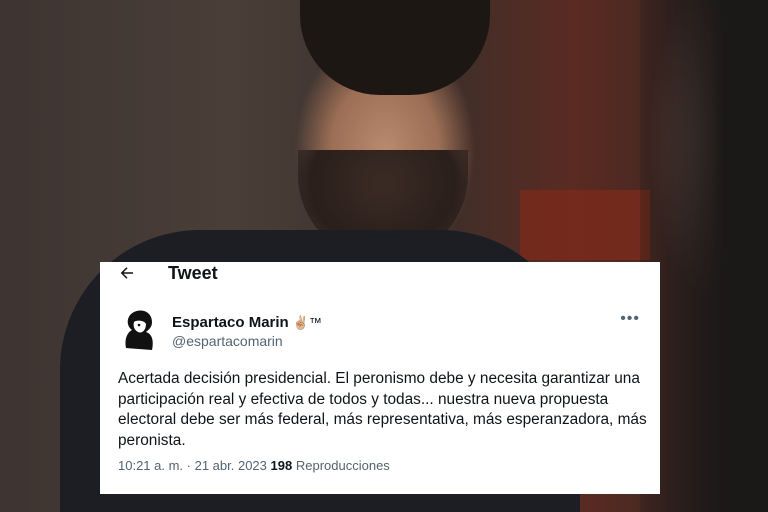  What do you see at coordinates (395, 47) in the screenshot?
I see `photo-hair` at bounding box center [395, 47].